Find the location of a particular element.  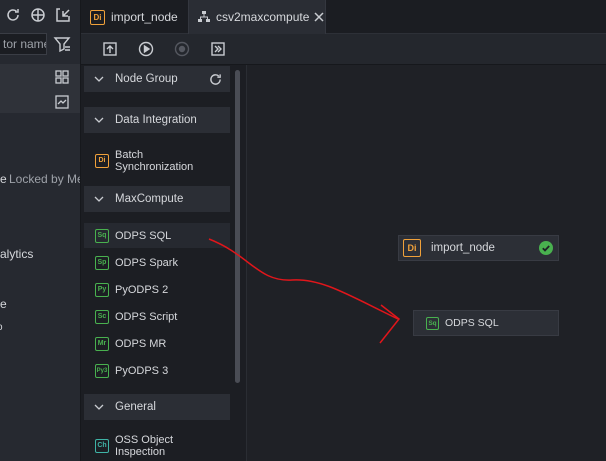

truncated-label: e is located at coordinates (3, 179).